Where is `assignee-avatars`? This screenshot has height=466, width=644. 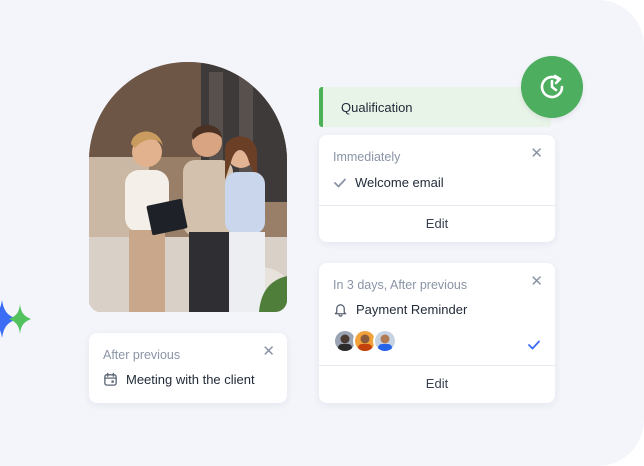
assignee-avatars is located at coordinates (365, 341).